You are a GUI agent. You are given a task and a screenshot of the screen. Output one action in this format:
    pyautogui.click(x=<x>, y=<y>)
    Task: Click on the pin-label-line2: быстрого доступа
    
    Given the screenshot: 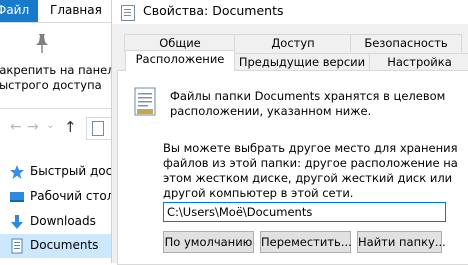 What is the action you would take?
    pyautogui.click(x=51, y=85)
    